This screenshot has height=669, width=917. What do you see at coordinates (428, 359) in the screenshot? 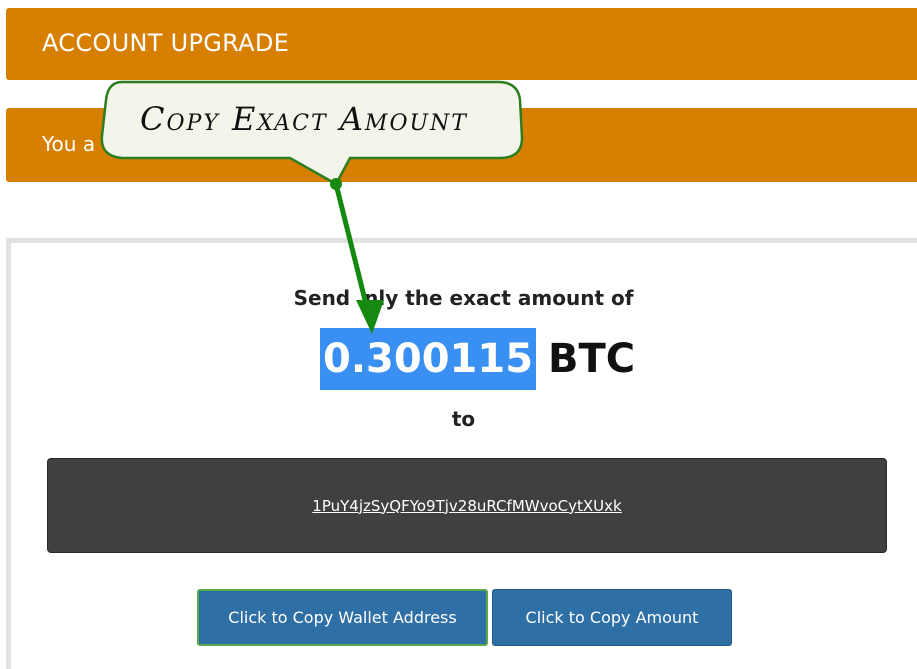
I see `btc-amount: 0.300115` at bounding box center [428, 359].